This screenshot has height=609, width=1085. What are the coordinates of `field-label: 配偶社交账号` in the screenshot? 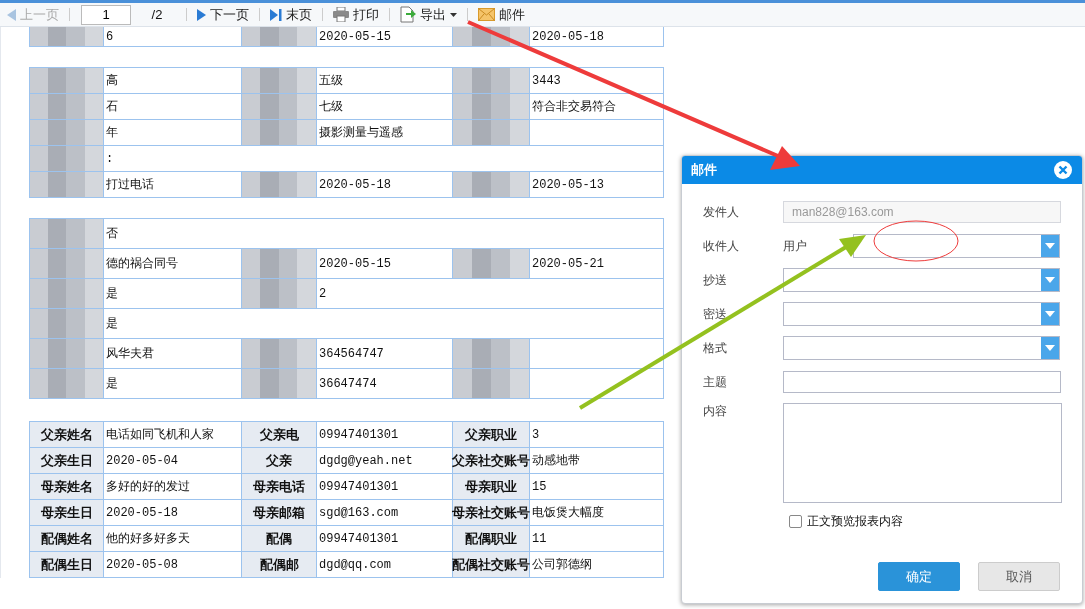 It's located at (491, 565).